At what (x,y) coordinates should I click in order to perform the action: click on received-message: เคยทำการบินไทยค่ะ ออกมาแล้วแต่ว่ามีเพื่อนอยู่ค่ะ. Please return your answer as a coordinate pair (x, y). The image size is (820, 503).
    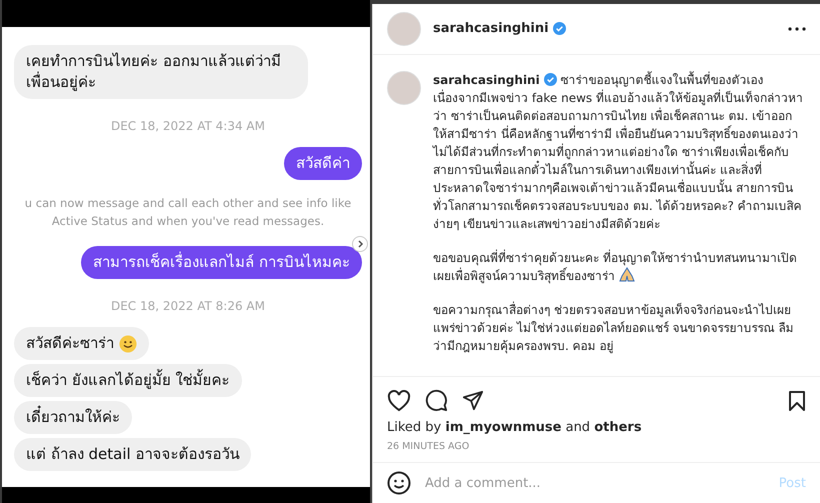
    Looking at the image, I should click on (161, 72).